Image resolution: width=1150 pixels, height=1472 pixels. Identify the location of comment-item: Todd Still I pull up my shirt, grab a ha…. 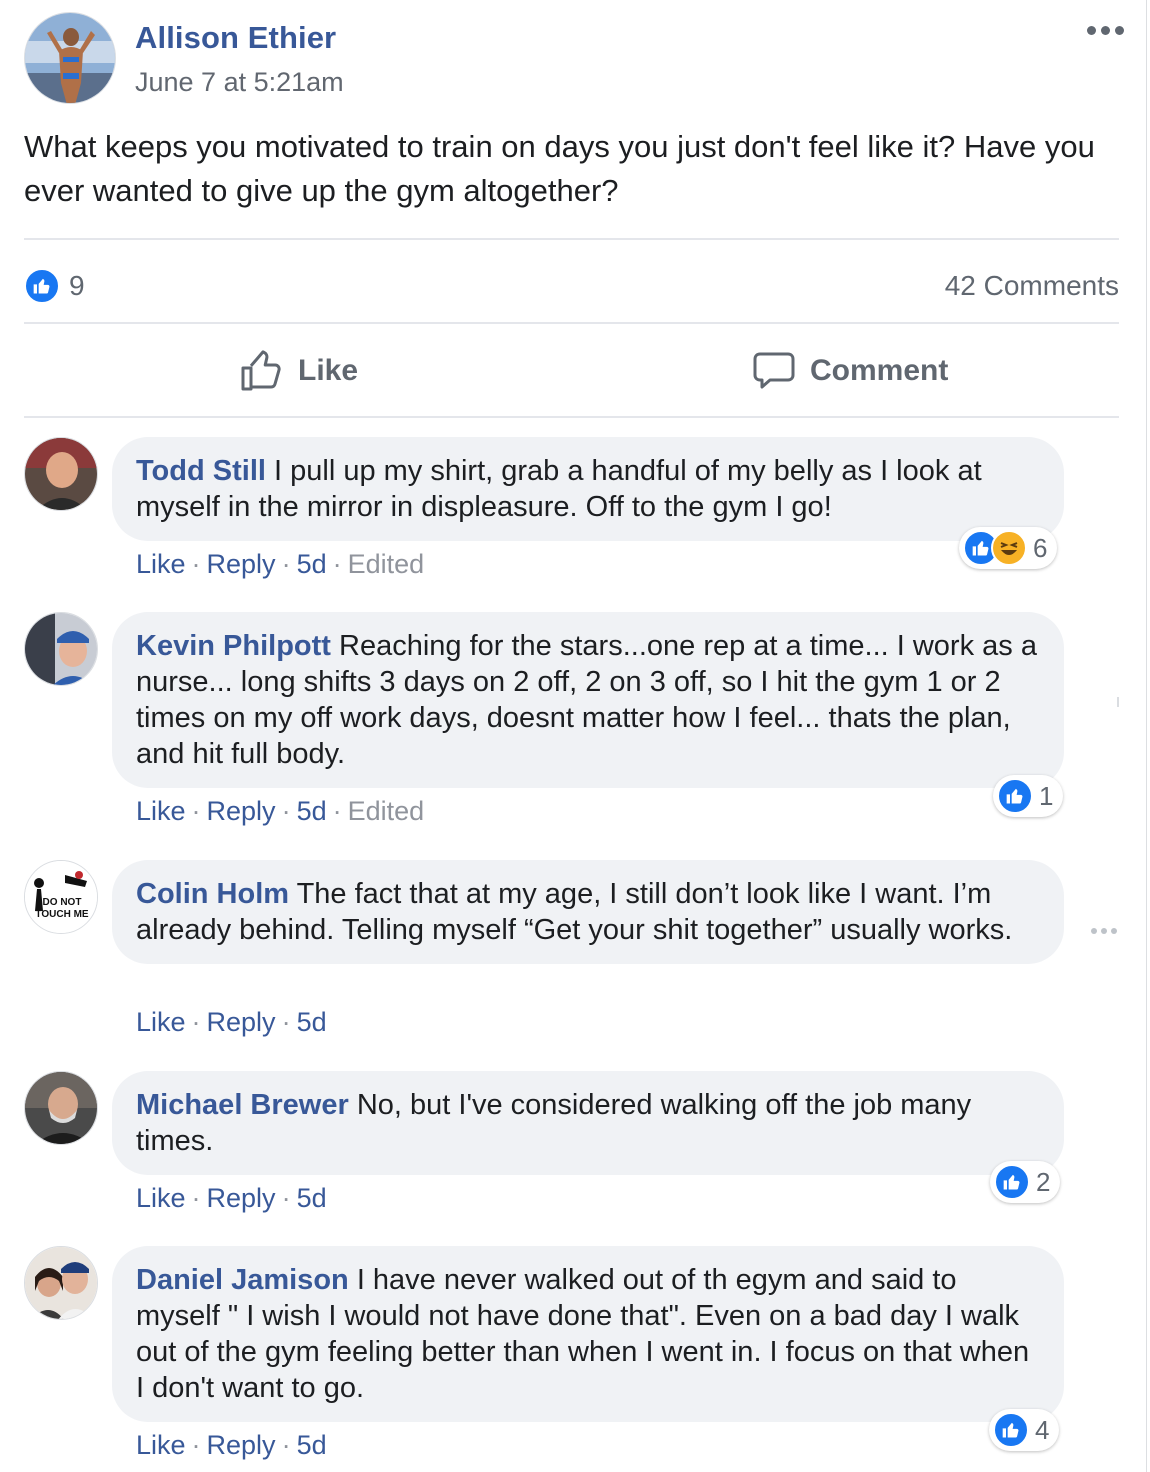
(574, 512).